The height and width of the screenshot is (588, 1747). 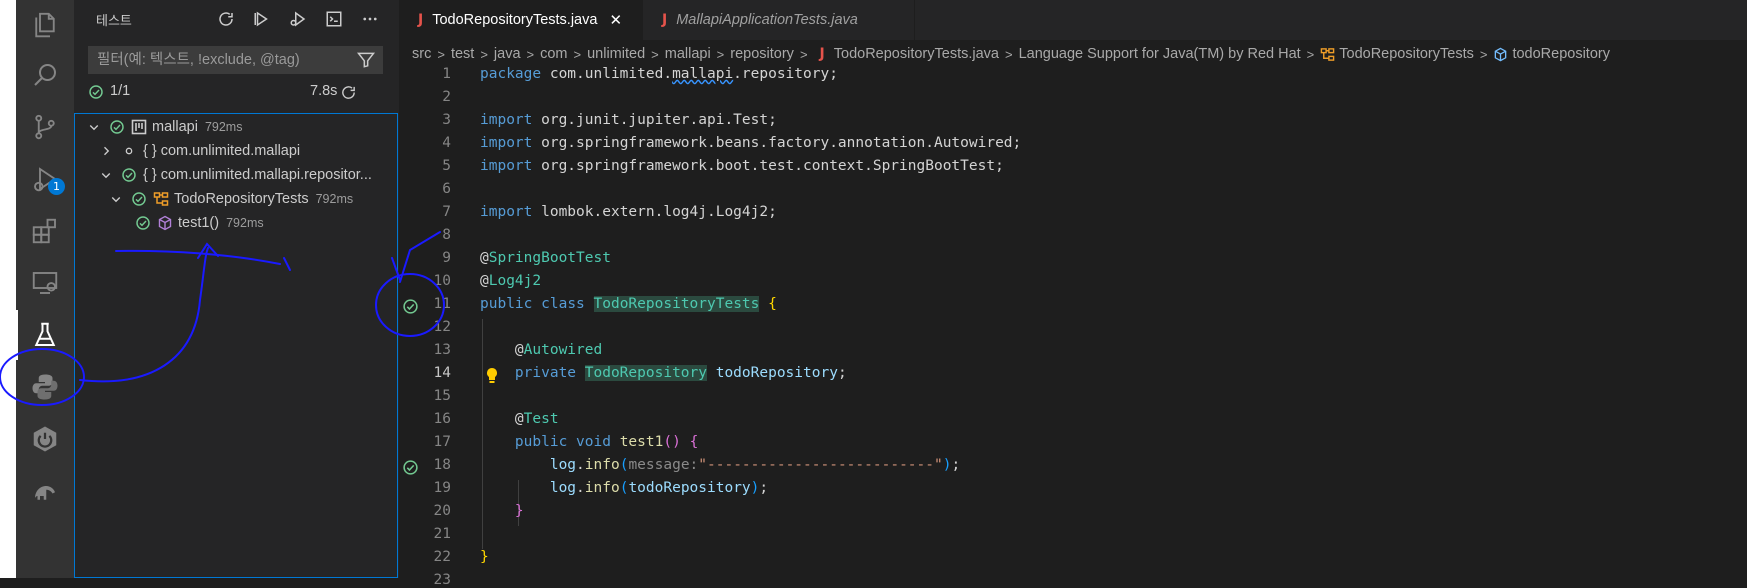 I want to click on search-icon, so click(x=45, y=75).